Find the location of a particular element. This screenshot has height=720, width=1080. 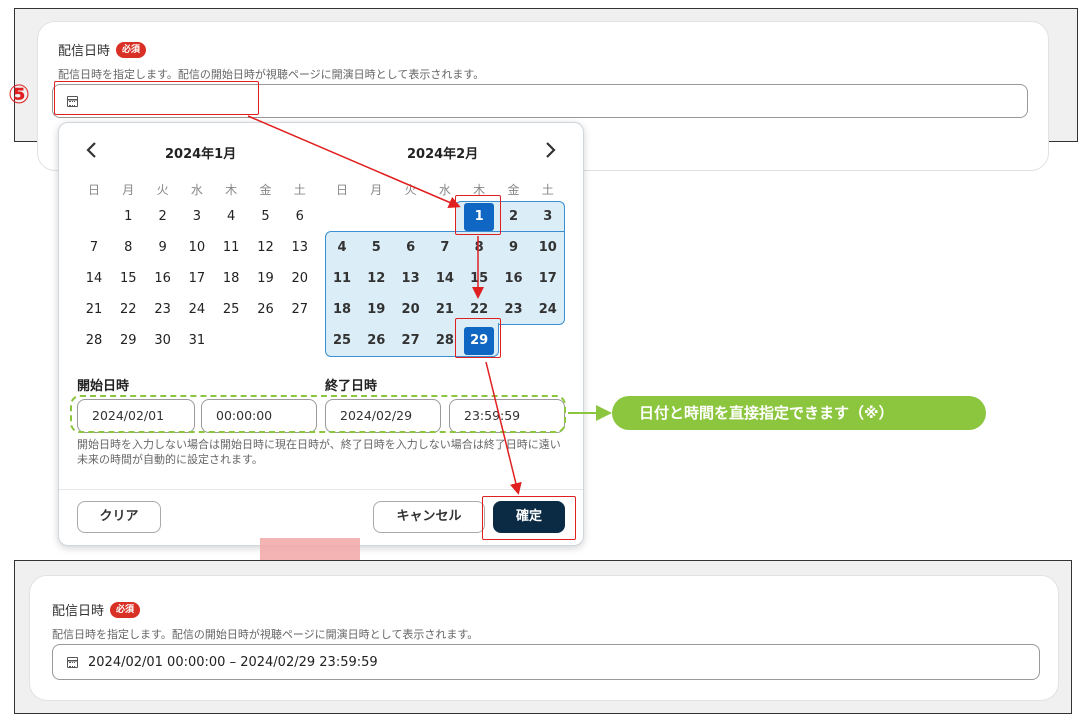

feb-day-cell: 2 is located at coordinates (514, 217).